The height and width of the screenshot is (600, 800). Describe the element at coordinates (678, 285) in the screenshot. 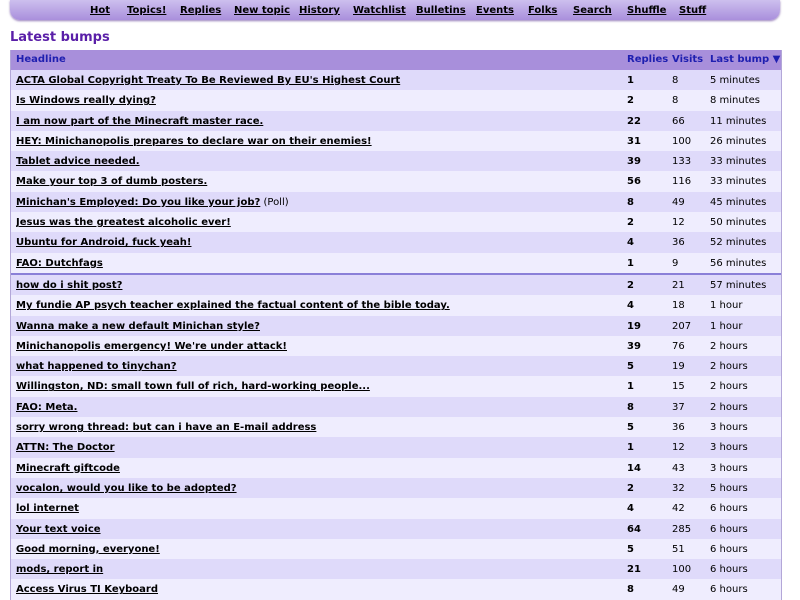

I see `visits-count: 21` at that location.